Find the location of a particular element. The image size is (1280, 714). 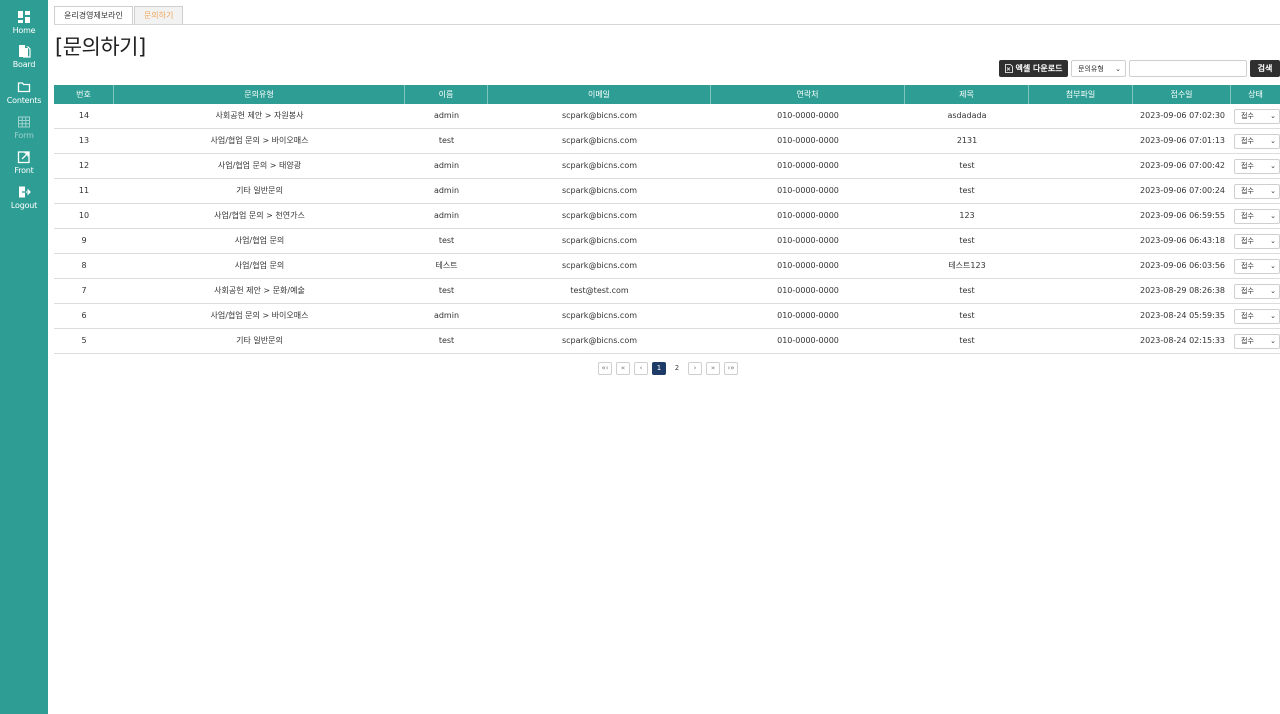

sidebar-item-contents: Contents is located at coordinates (24, 97).